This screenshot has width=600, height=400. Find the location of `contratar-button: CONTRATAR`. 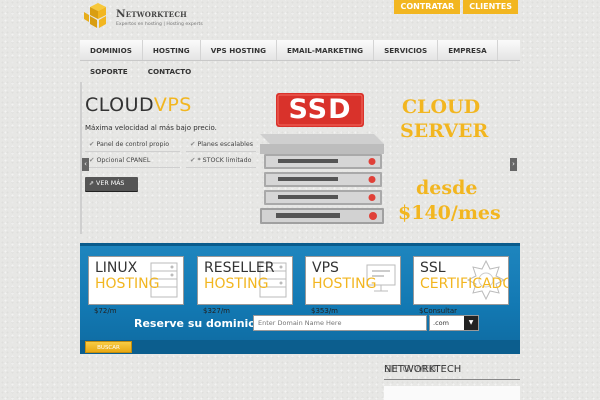

contratar-button: CONTRATAR is located at coordinates (427, 7).